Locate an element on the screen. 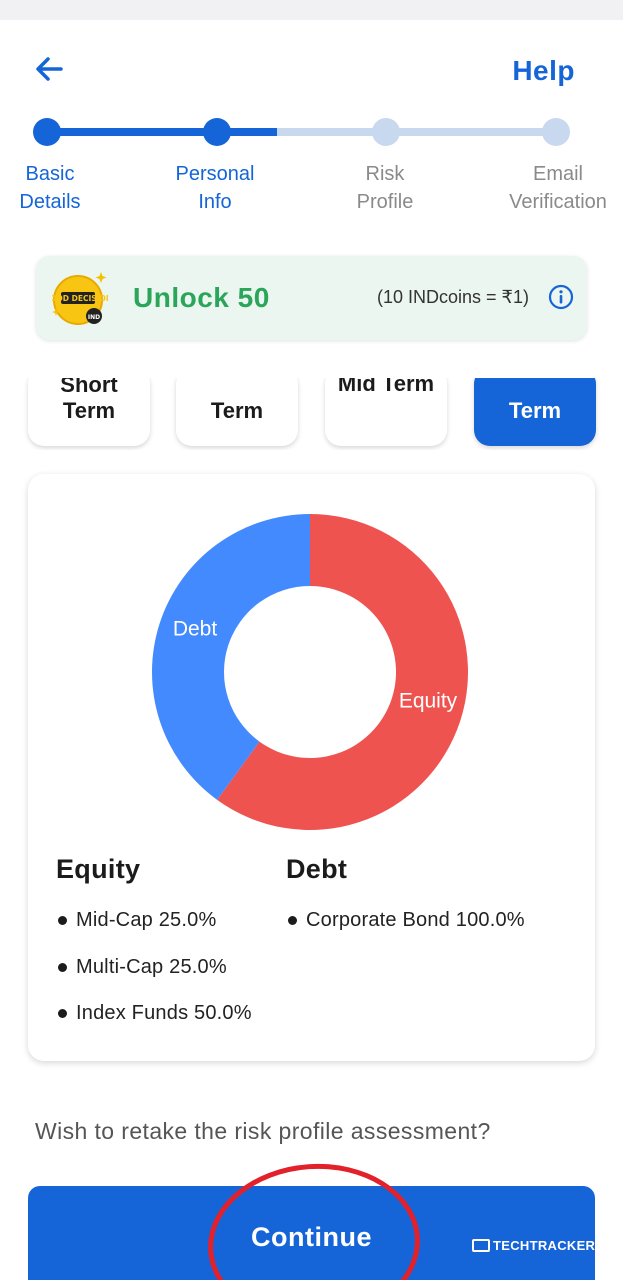  status-bar is located at coordinates (311, 10).